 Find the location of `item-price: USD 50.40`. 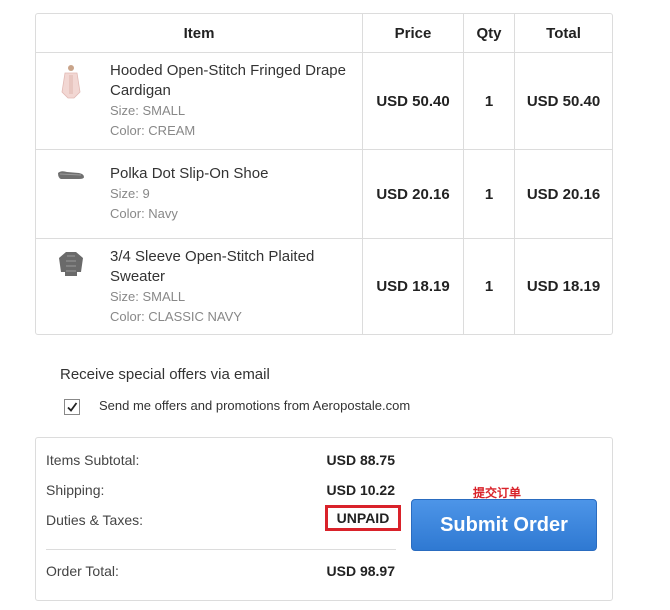

item-price: USD 50.40 is located at coordinates (412, 101).